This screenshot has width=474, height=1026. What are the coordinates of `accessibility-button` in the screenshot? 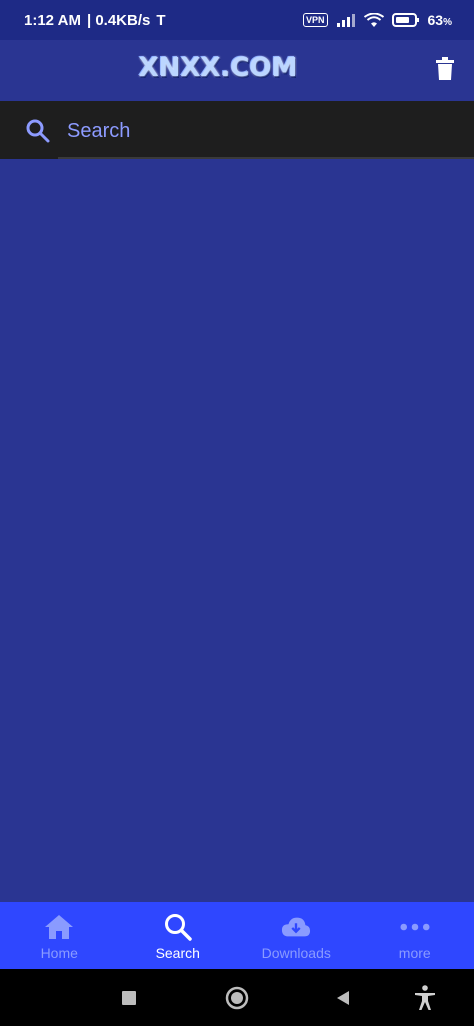 It's located at (425, 998).